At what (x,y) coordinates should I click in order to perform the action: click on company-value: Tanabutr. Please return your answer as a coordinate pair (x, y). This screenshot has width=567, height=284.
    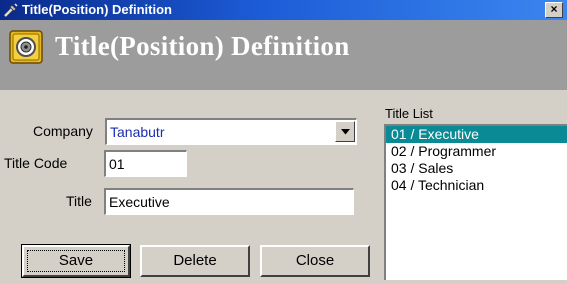
    Looking at the image, I should click on (137, 132).